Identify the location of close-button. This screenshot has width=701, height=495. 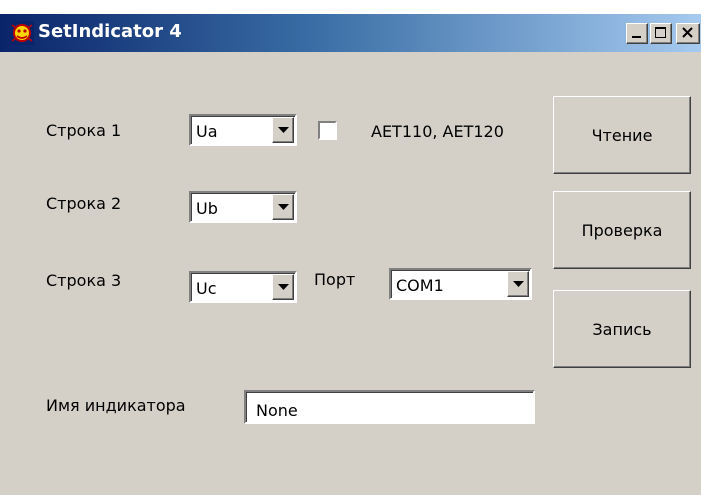
(688, 33).